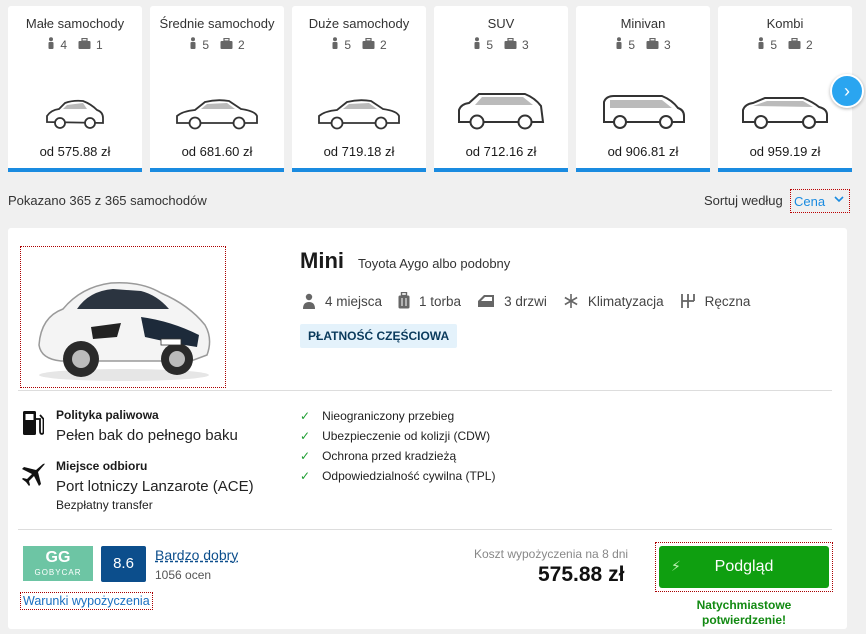  What do you see at coordinates (785, 23) in the screenshot?
I see `category-name: Kombi` at bounding box center [785, 23].